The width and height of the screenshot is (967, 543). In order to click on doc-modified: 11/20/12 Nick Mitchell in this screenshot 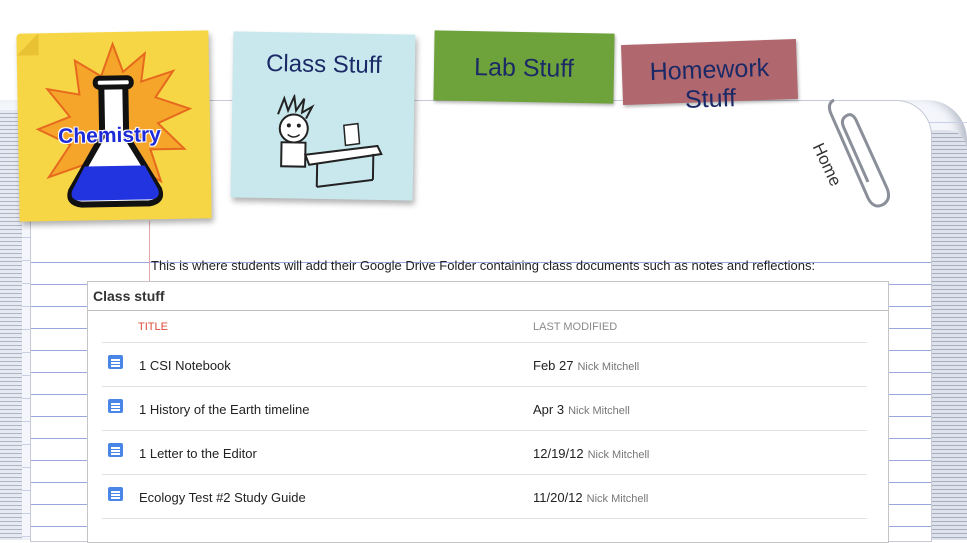, I will do `click(590, 497)`.